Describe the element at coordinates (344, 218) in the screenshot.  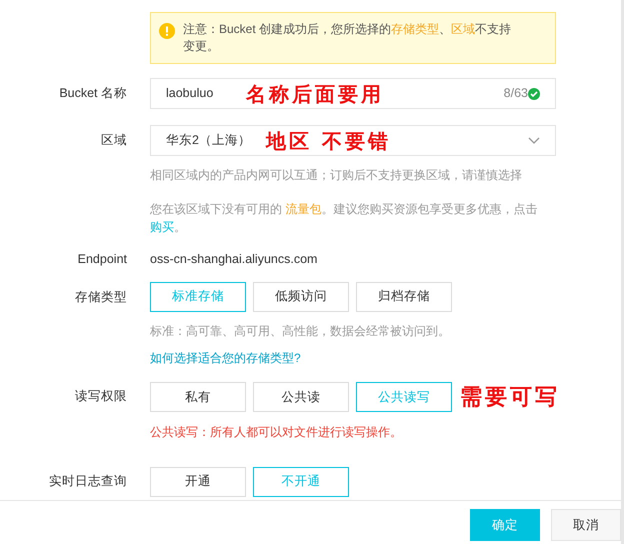
I see `promo-text: 您在该区域下没有可用的 流量包。建议您购买资源包享受更多优惠，点击 购买。` at that location.